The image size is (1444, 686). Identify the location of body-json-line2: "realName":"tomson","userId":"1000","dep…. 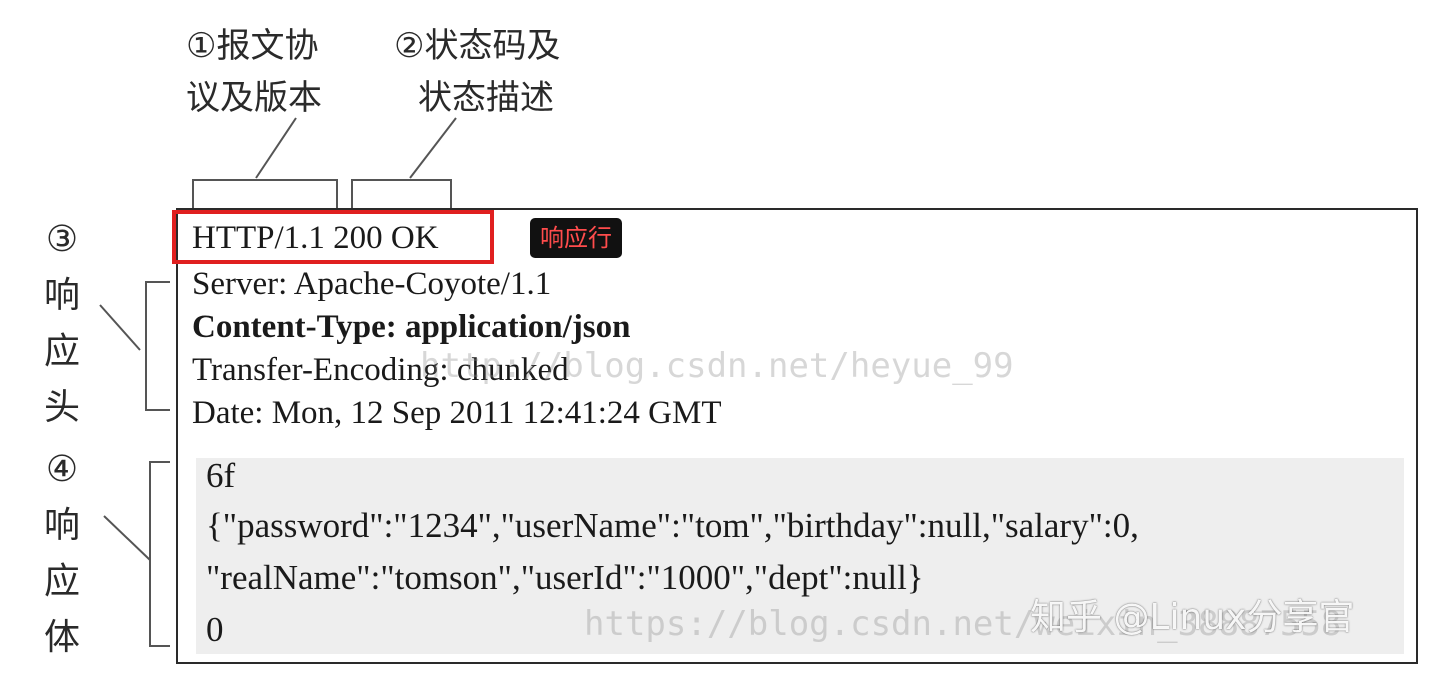
(565, 577).